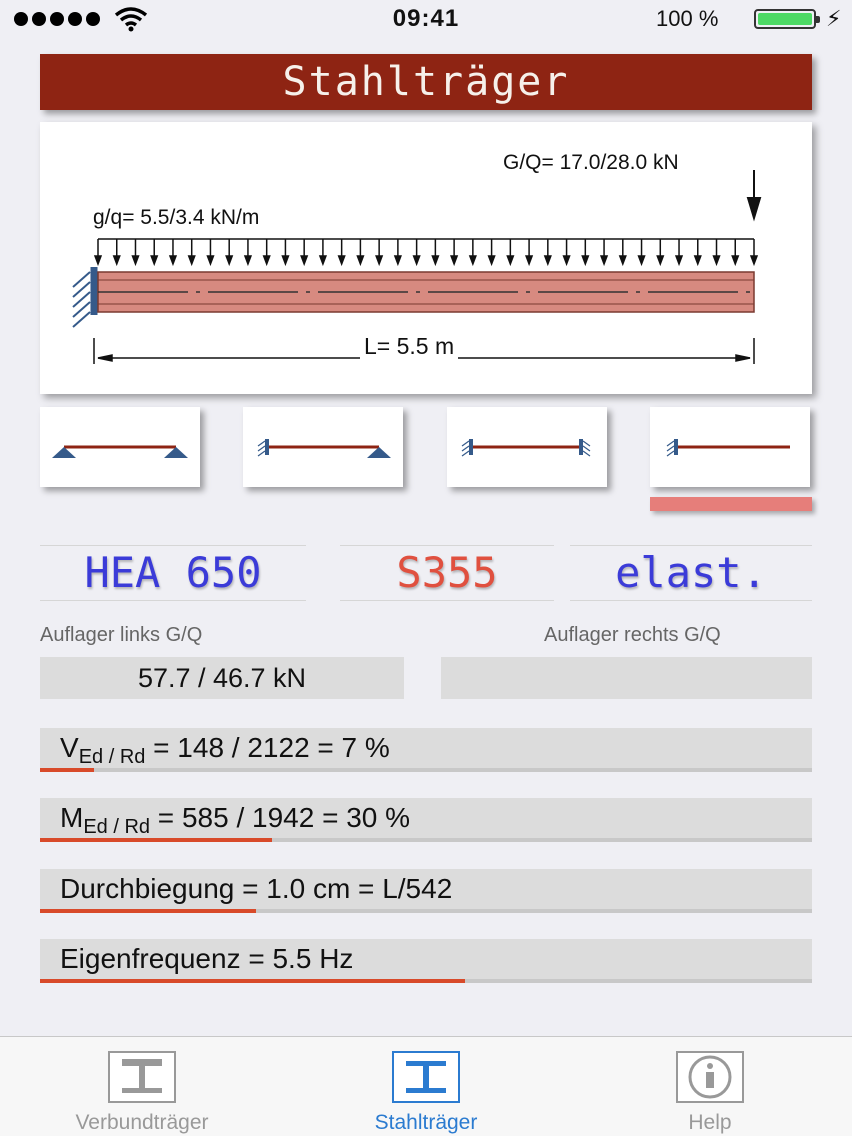  I want to click on support-option-fixed-fixed, so click(527, 447).